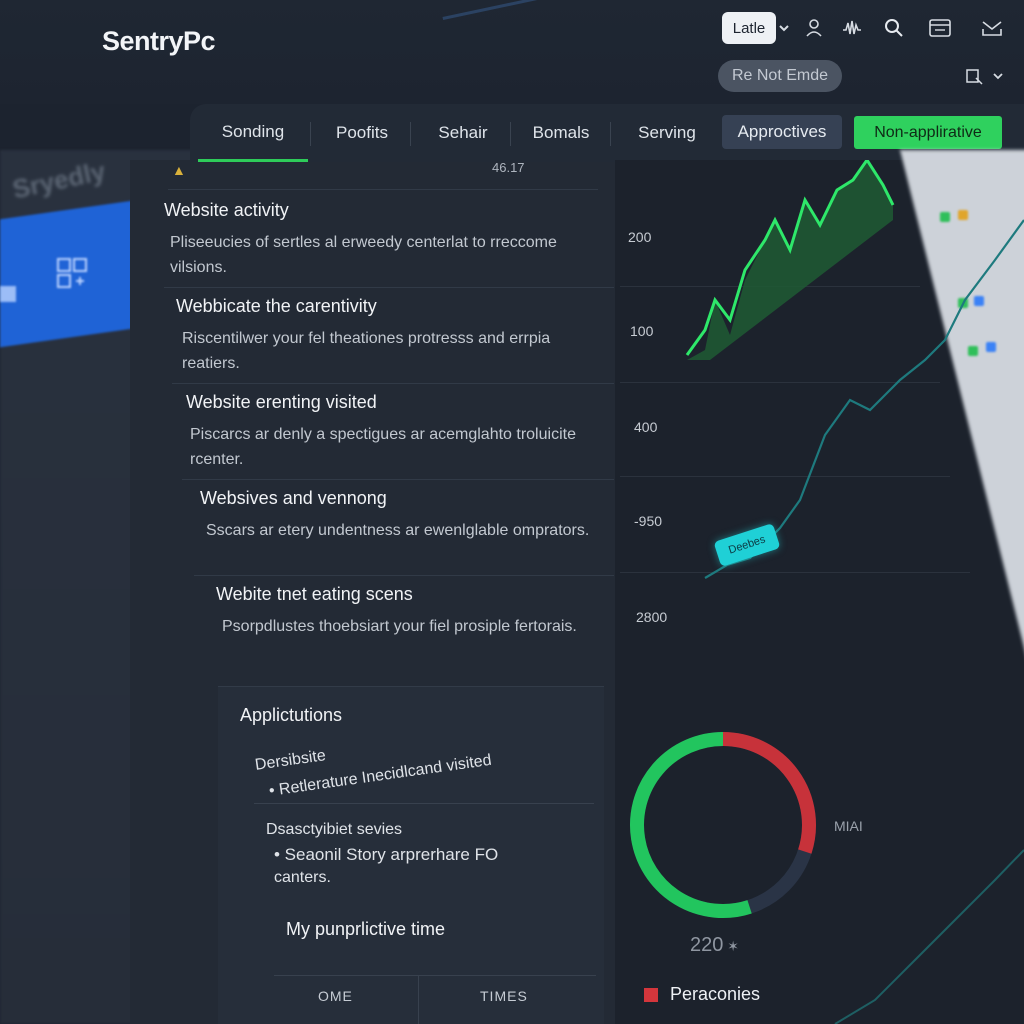 The width and height of the screenshot is (1024, 1024). What do you see at coordinates (782, 132) in the screenshot?
I see `tab-approctives: Approctives` at bounding box center [782, 132].